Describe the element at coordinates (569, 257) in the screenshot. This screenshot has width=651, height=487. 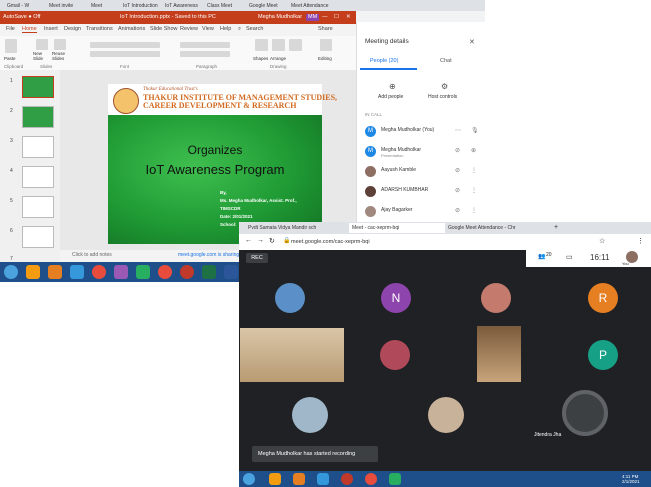
I see `chat-icon: ▭` at that location.